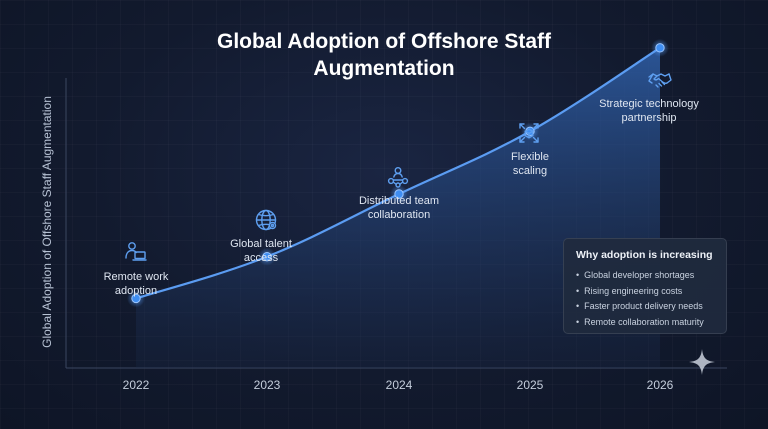  What do you see at coordinates (645, 323) in the screenshot?
I see `info-box-item: Remote collaboration maturity` at bounding box center [645, 323].